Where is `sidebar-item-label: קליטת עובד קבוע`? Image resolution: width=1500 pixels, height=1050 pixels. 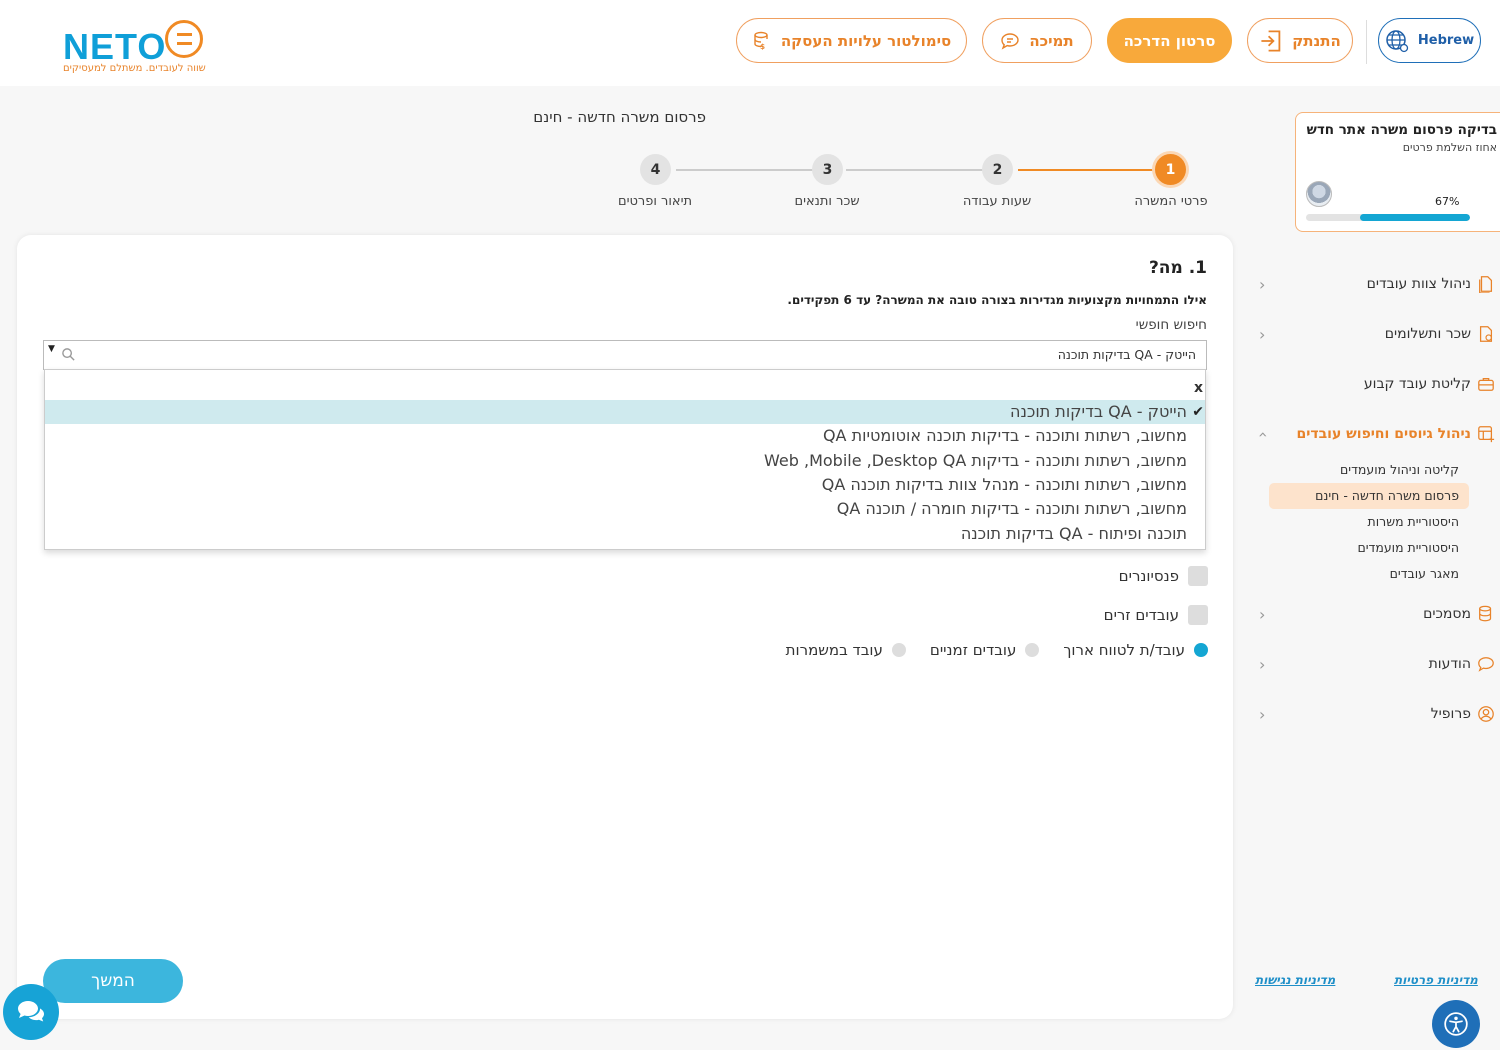 sidebar-item-label: קליטת עובד קבוע is located at coordinates (1417, 384).